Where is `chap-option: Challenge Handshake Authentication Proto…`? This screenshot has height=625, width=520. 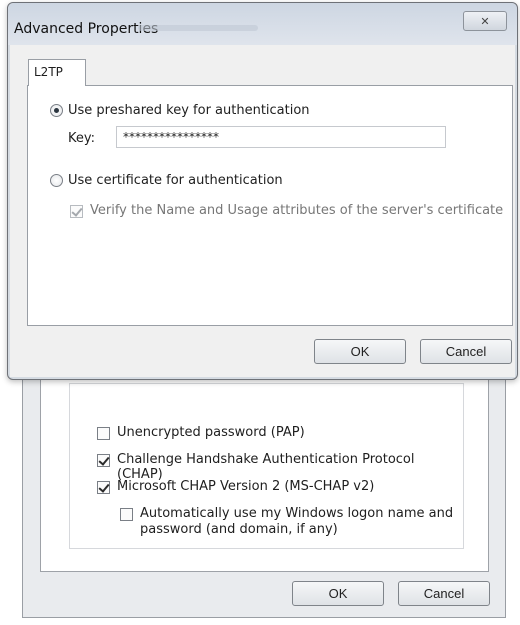
chap-option: Challenge Handshake Authentication Proto… is located at coordinates (280, 467).